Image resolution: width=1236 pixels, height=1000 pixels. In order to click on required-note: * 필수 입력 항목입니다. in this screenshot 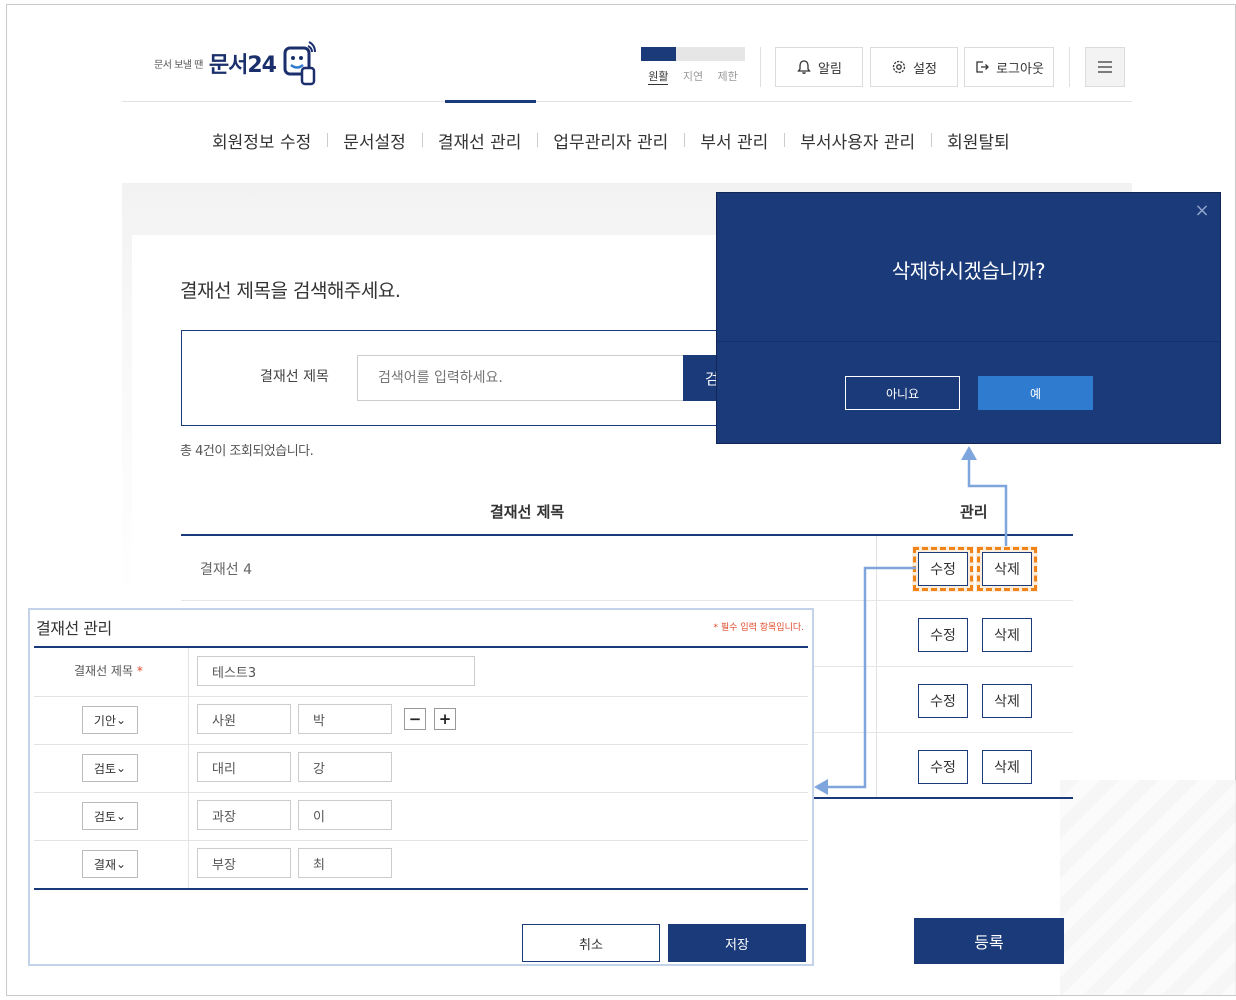, I will do `click(758, 628)`.